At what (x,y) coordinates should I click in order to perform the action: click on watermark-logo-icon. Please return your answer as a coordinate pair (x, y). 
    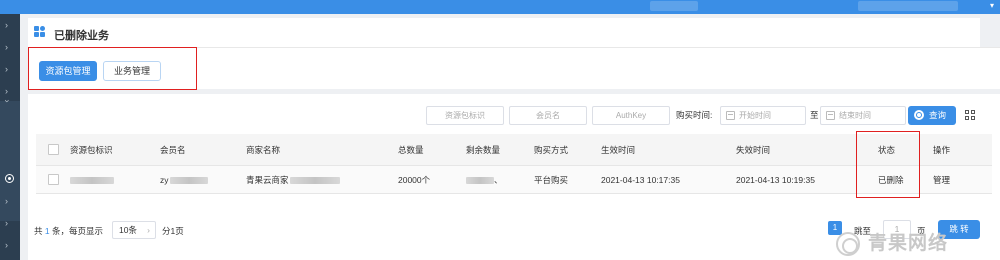
    Looking at the image, I should click on (848, 244).